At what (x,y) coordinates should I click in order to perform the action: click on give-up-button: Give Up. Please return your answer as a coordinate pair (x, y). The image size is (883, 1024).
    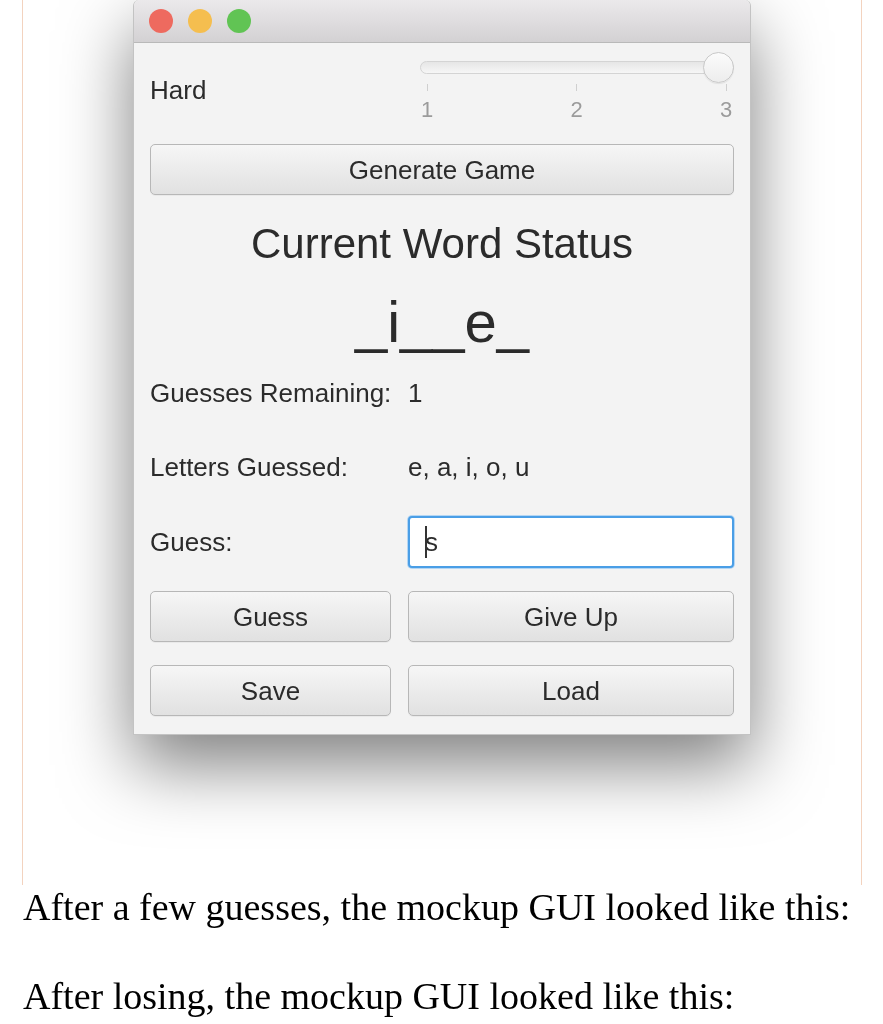
    Looking at the image, I should click on (571, 616).